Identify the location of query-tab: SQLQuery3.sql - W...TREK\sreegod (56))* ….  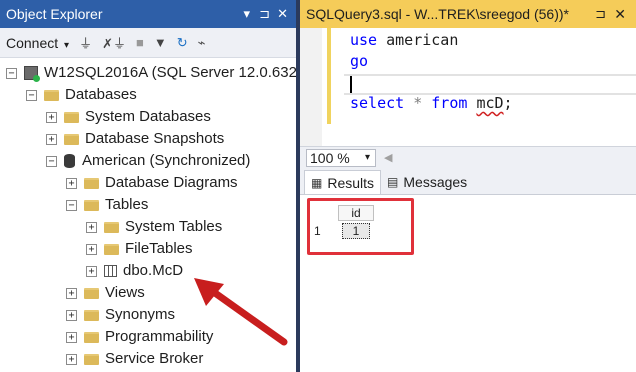
(468, 14).